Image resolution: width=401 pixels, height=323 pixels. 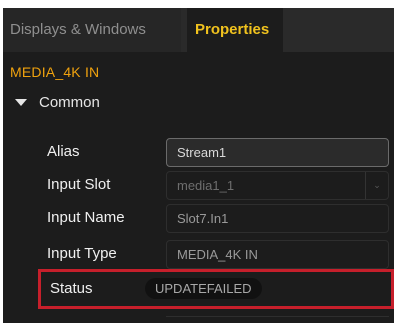 What do you see at coordinates (82, 253) in the screenshot?
I see `input-type-label: Input Type` at bounding box center [82, 253].